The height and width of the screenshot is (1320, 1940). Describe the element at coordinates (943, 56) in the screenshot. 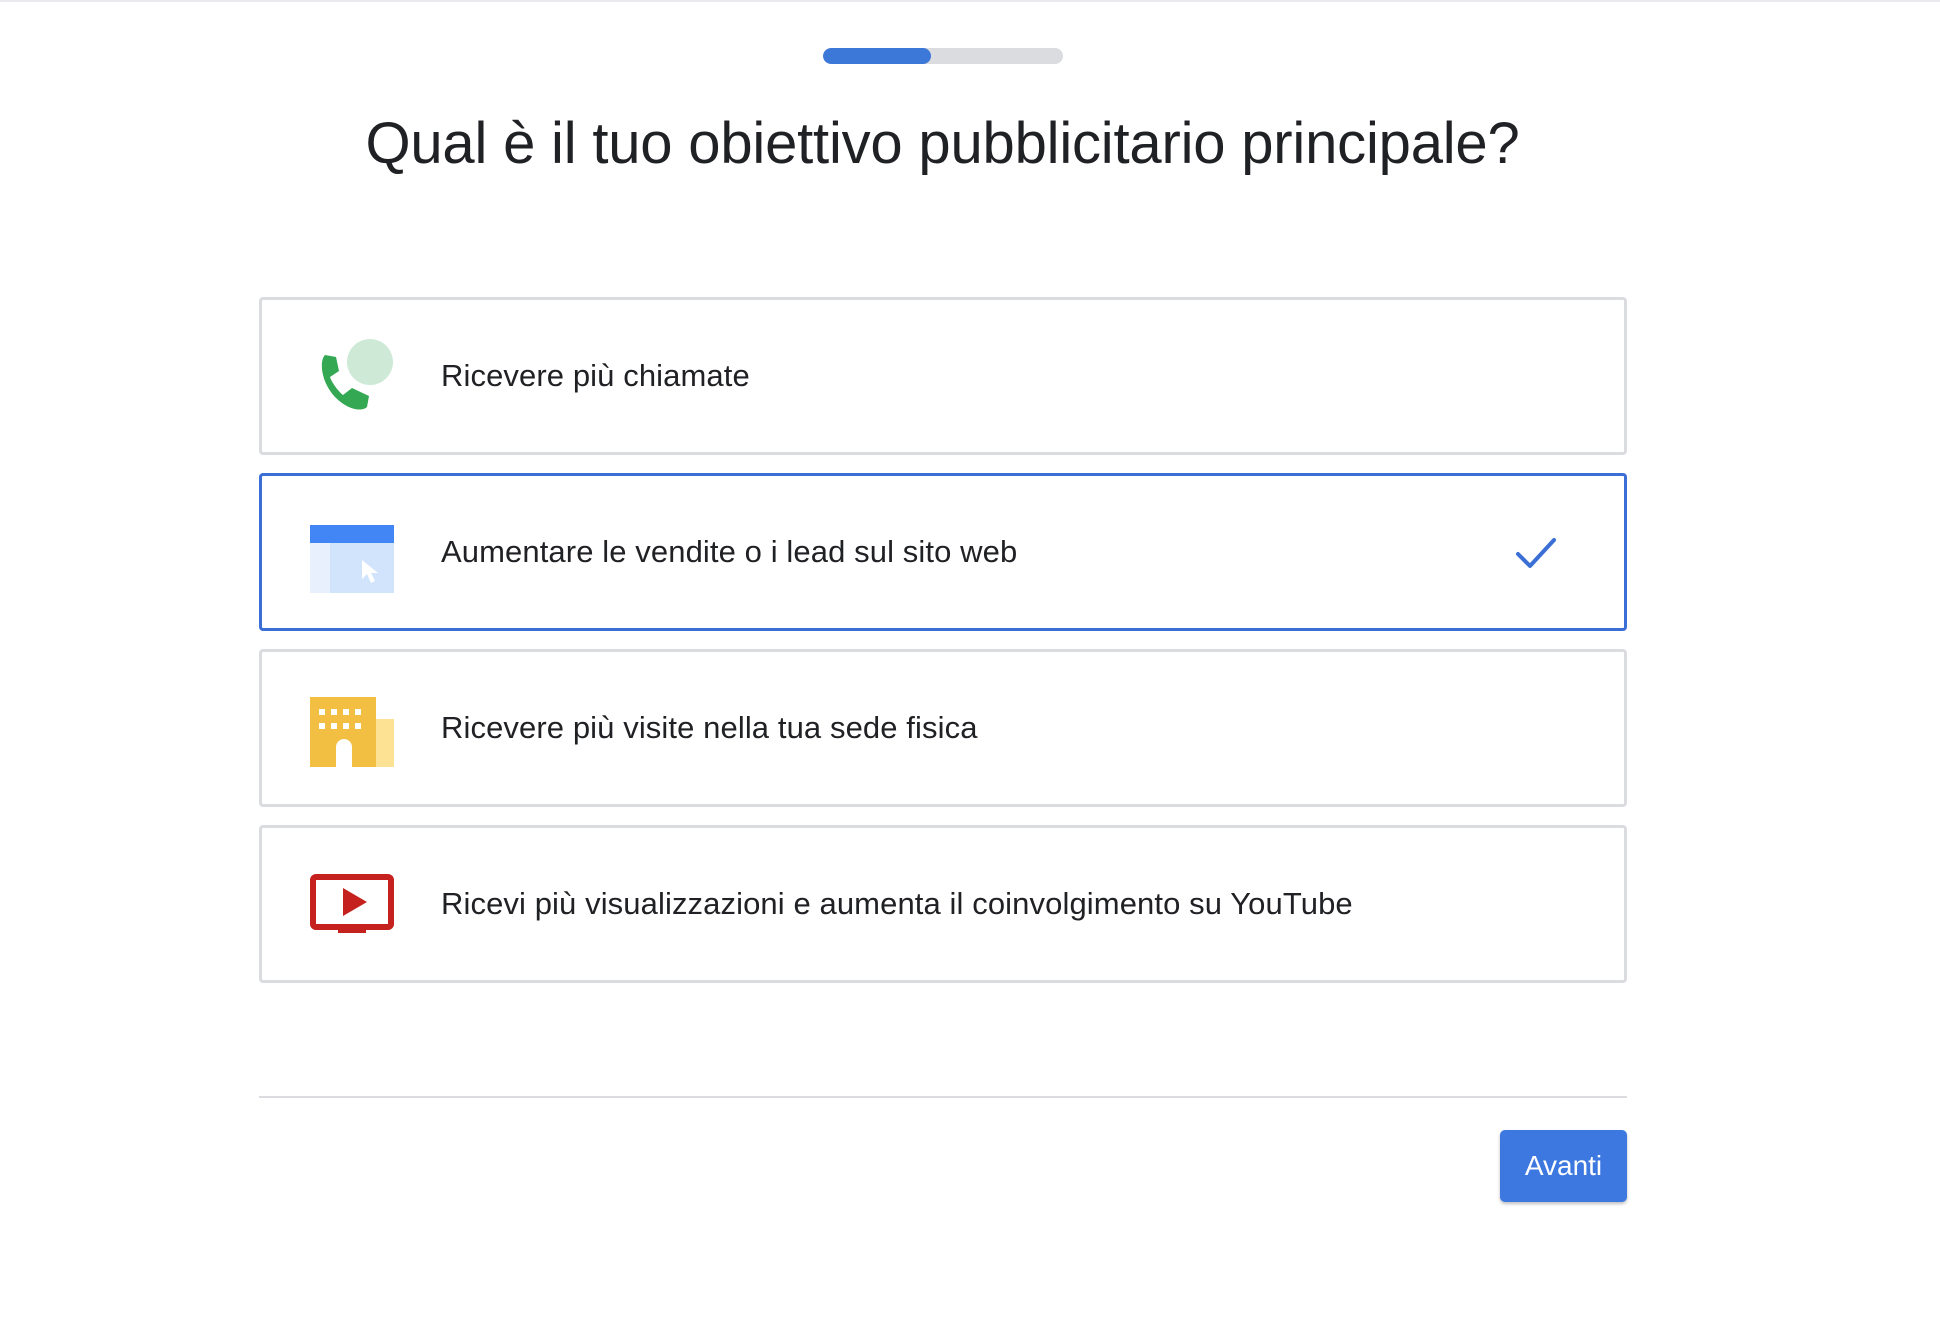

I see `progress-bar` at that location.